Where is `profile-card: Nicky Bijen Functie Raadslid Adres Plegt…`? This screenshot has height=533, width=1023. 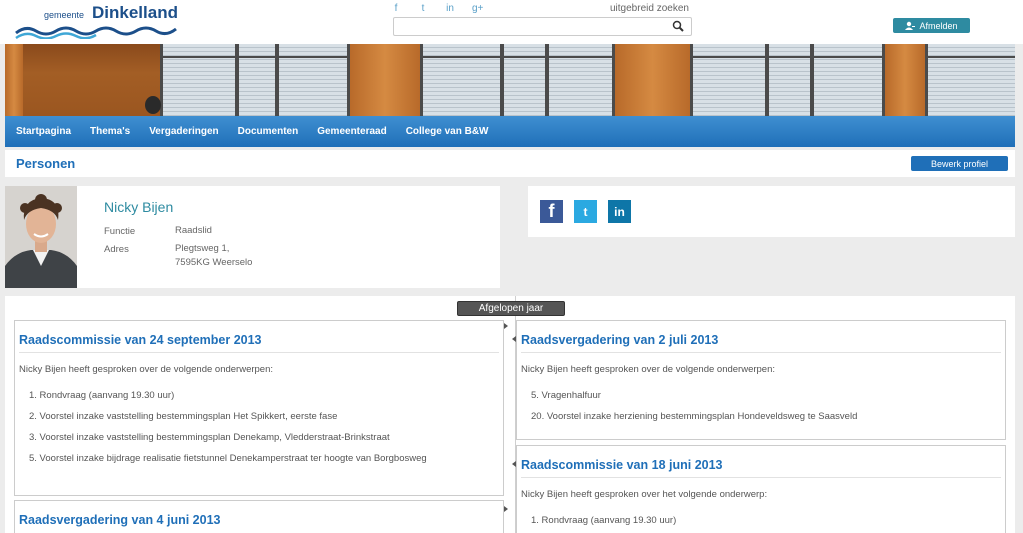 profile-card: Nicky Bijen Functie Raadslid Adres Plegt… is located at coordinates (252, 237).